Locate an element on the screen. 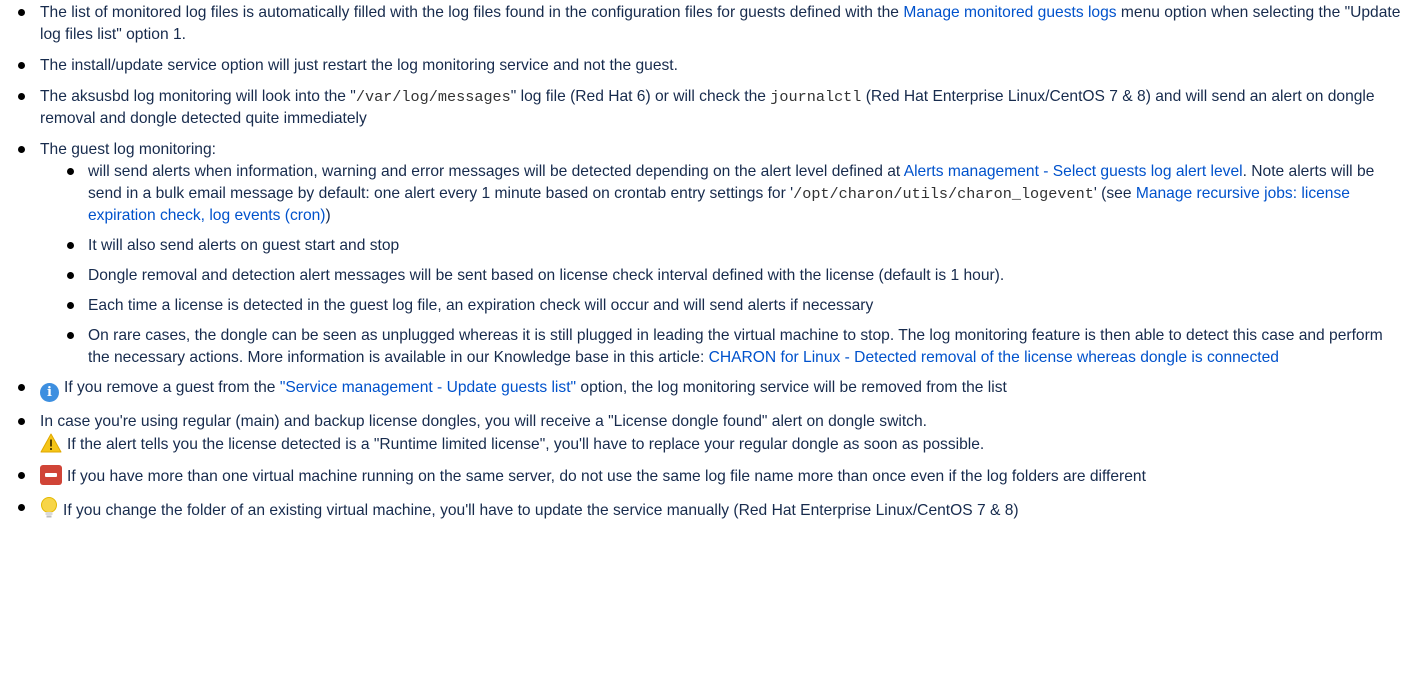 The image size is (1419, 683). lightbulb-icon is located at coordinates (49, 507).